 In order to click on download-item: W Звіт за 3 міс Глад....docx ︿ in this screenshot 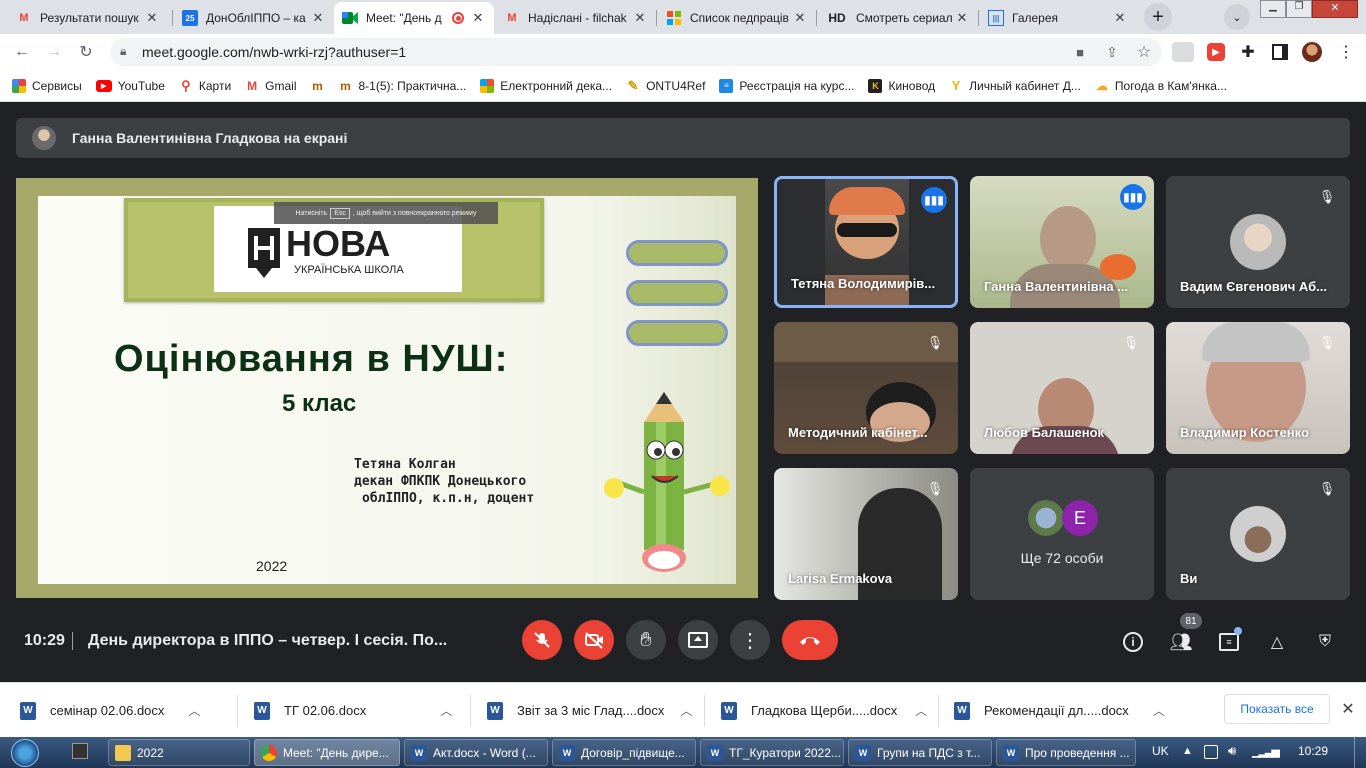, I will do `click(589, 710)`.